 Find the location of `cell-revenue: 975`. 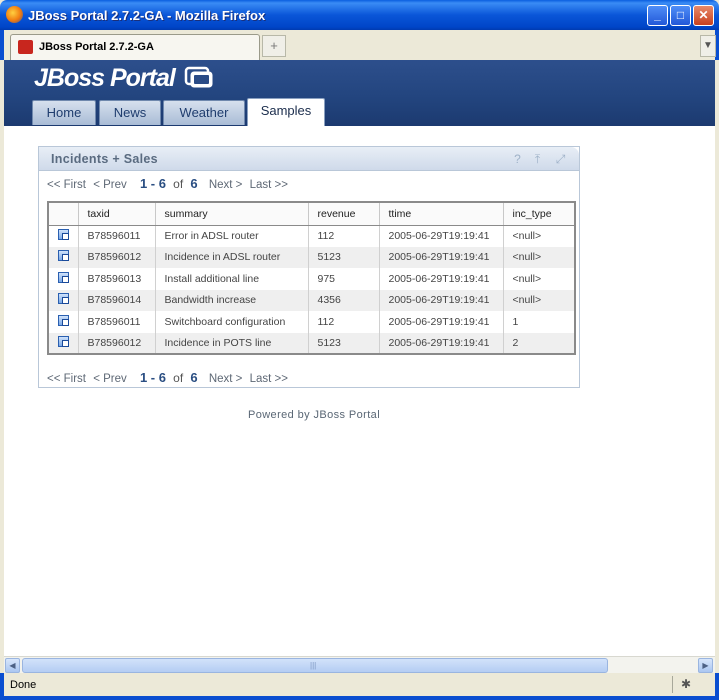

cell-revenue: 975 is located at coordinates (344, 279).